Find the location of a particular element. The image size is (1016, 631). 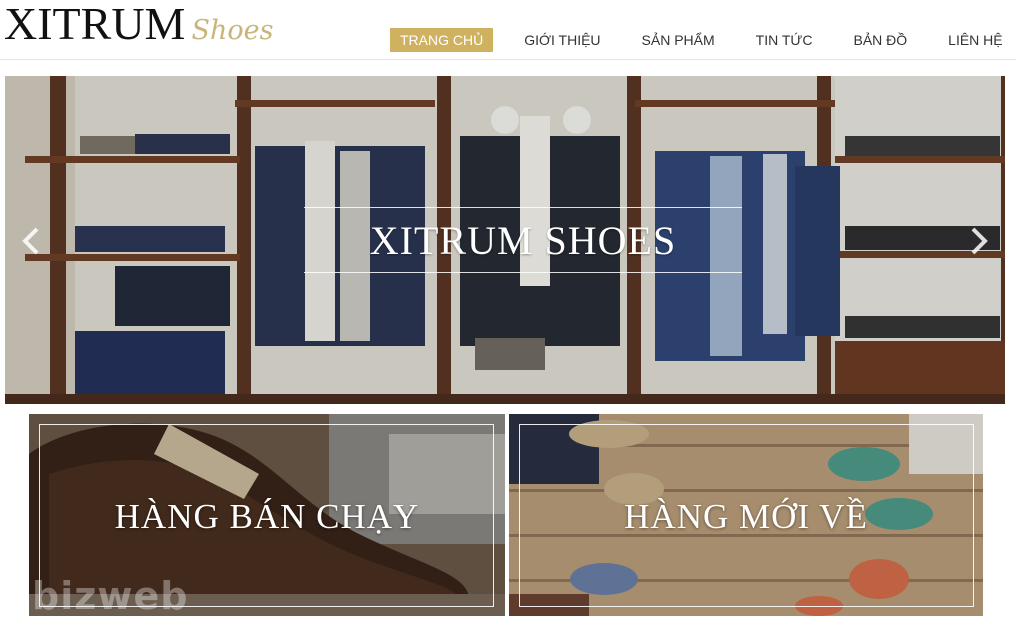

nav-item-map: BẢN ĐỒ is located at coordinates (880, 40).